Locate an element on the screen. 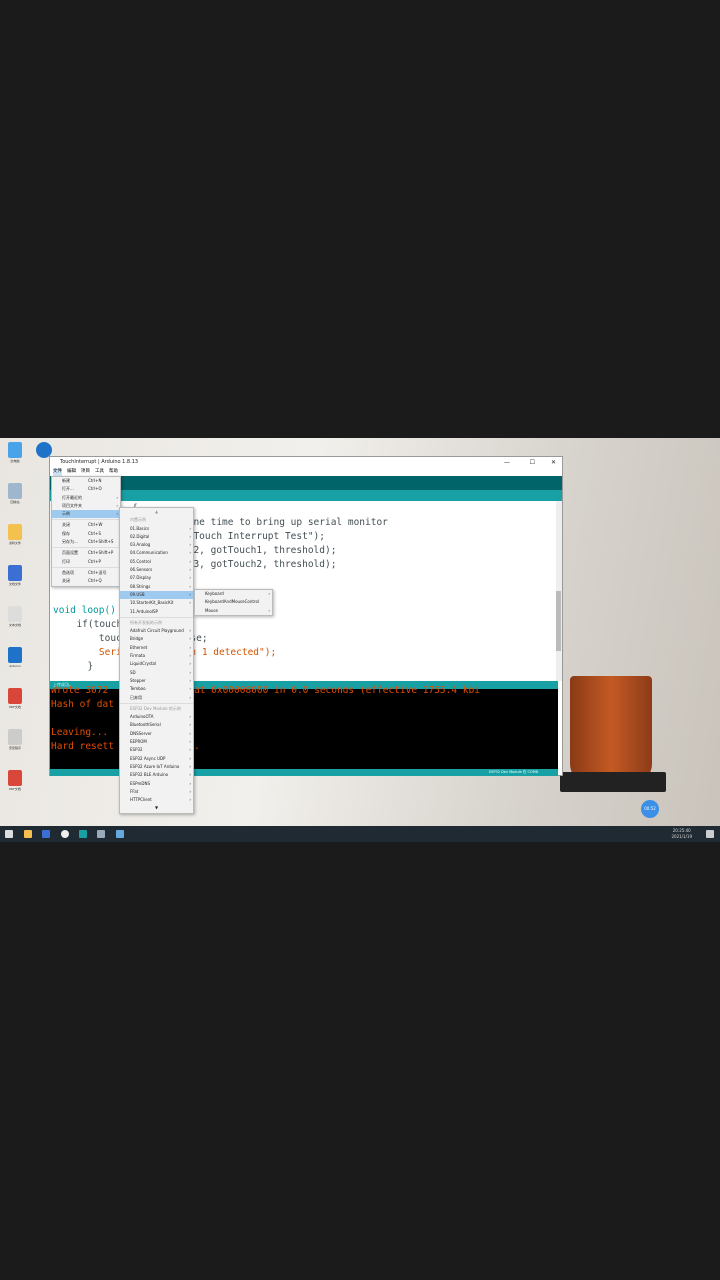 Image resolution: width=720 pixels, height=1280 pixels. examples-menu-item: 07.Display › is located at coordinates (156, 578).